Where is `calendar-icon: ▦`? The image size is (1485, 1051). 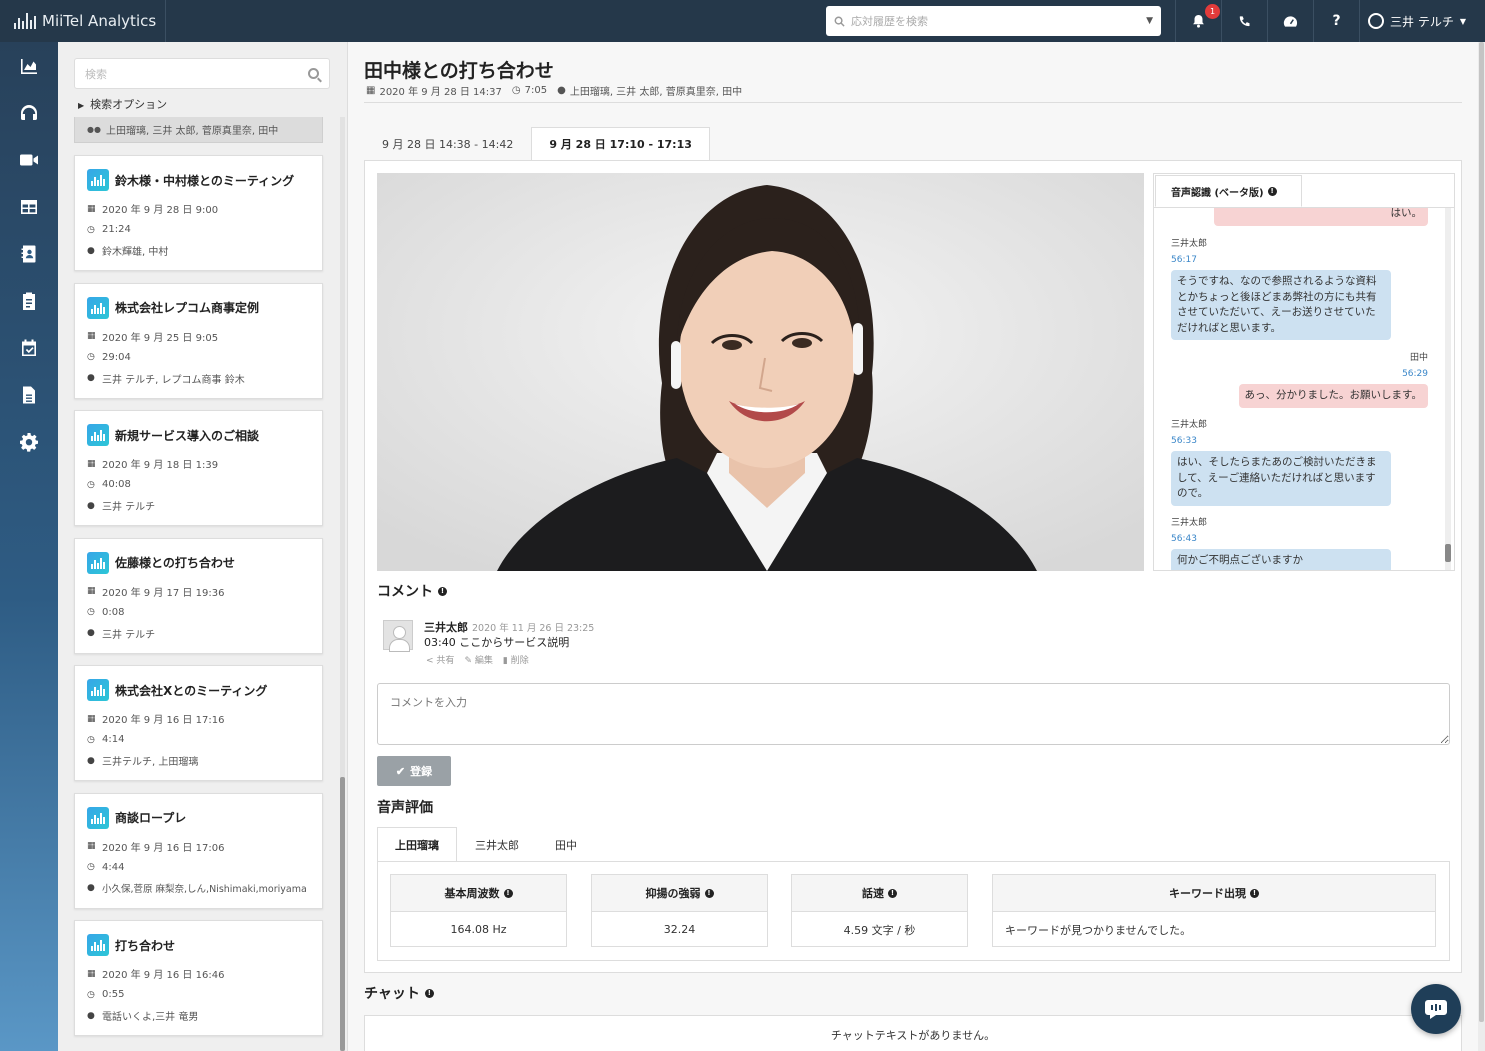 calendar-icon: ▦ is located at coordinates (91, 846).